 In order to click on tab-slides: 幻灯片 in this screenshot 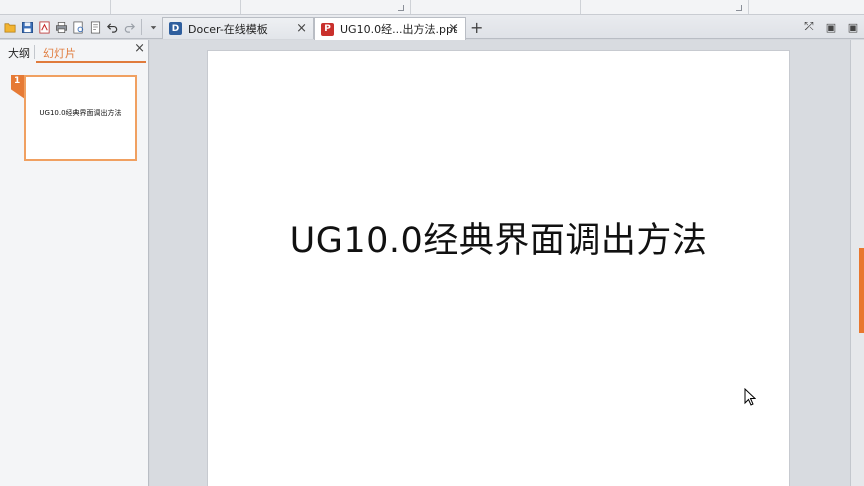, I will do `click(59, 53)`.